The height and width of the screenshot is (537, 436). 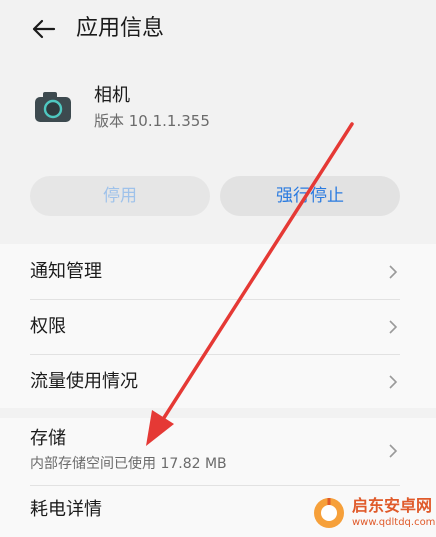 What do you see at coordinates (218, 271) in the screenshot?
I see `row-notification-management: 通知管理` at bounding box center [218, 271].